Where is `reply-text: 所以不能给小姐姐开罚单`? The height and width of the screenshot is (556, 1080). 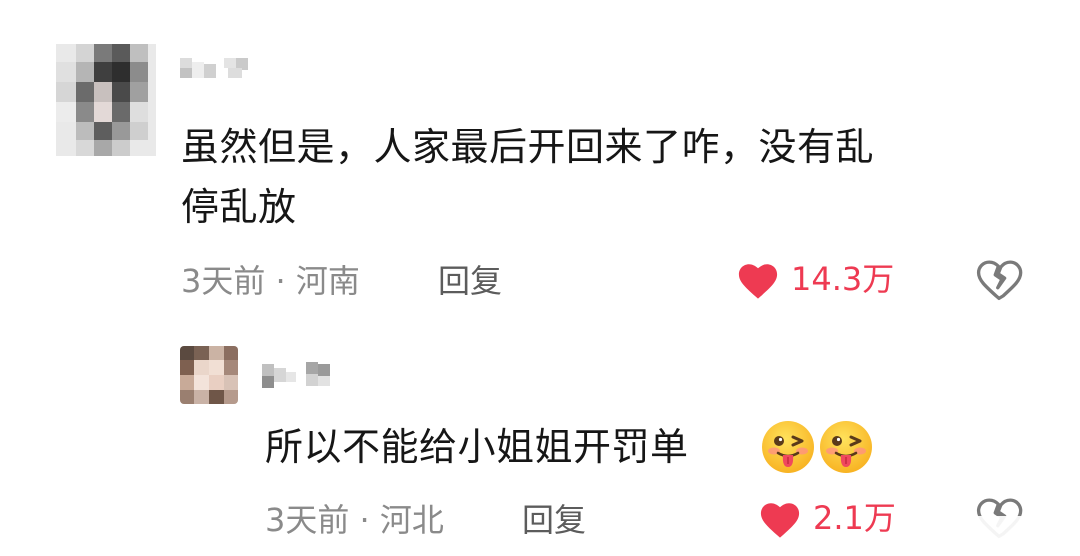 reply-text: 所以不能给小姐姐开罚单 is located at coordinates (477, 447).